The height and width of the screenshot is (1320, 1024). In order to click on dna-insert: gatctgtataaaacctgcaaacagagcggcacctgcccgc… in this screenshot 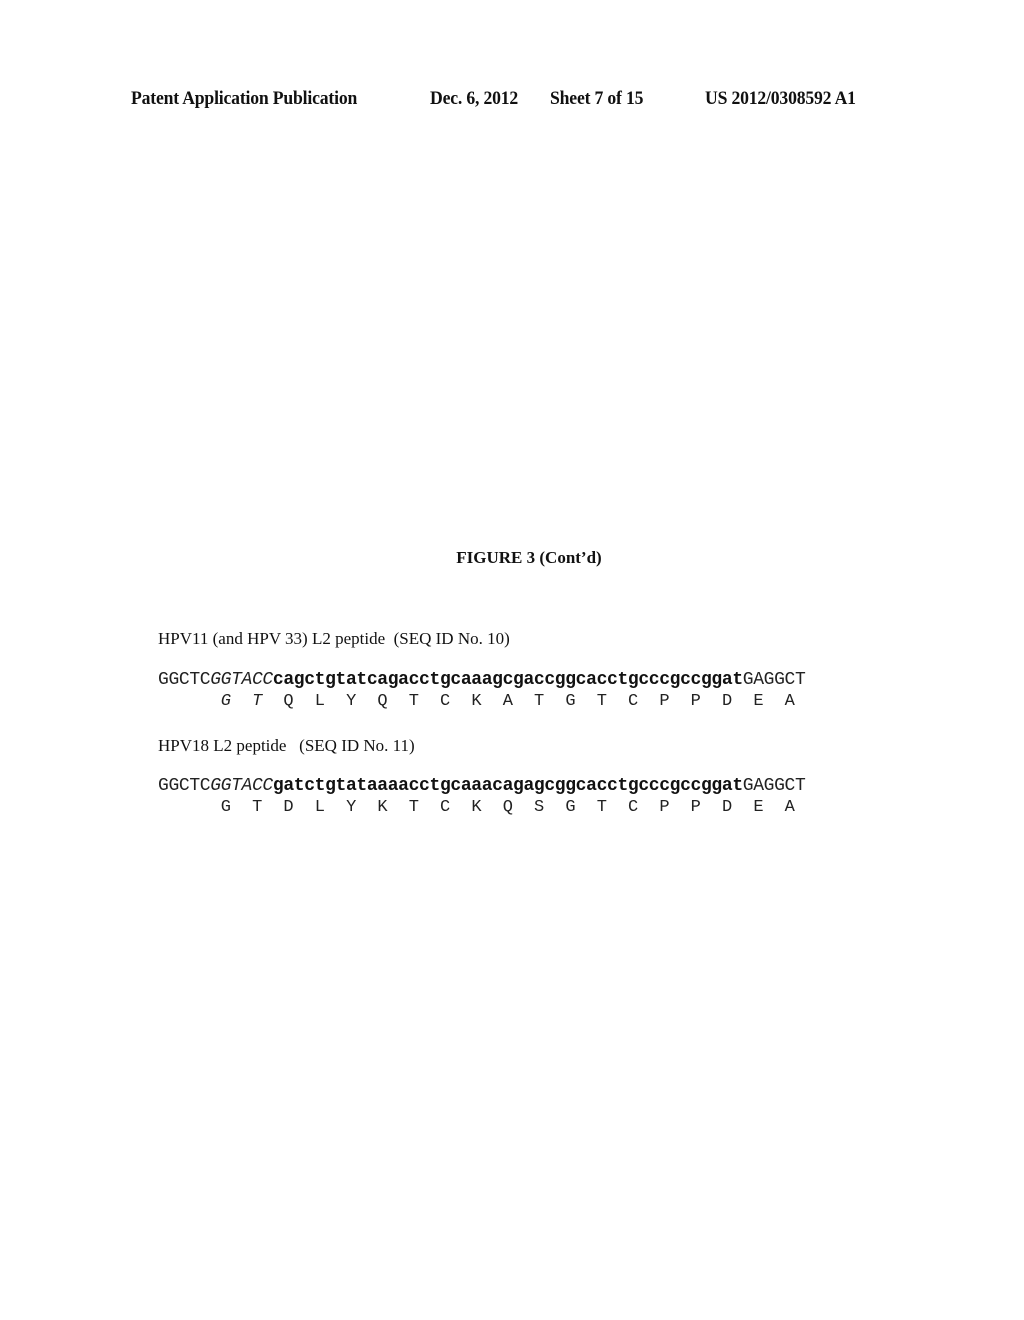, I will do `click(507, 786)`.